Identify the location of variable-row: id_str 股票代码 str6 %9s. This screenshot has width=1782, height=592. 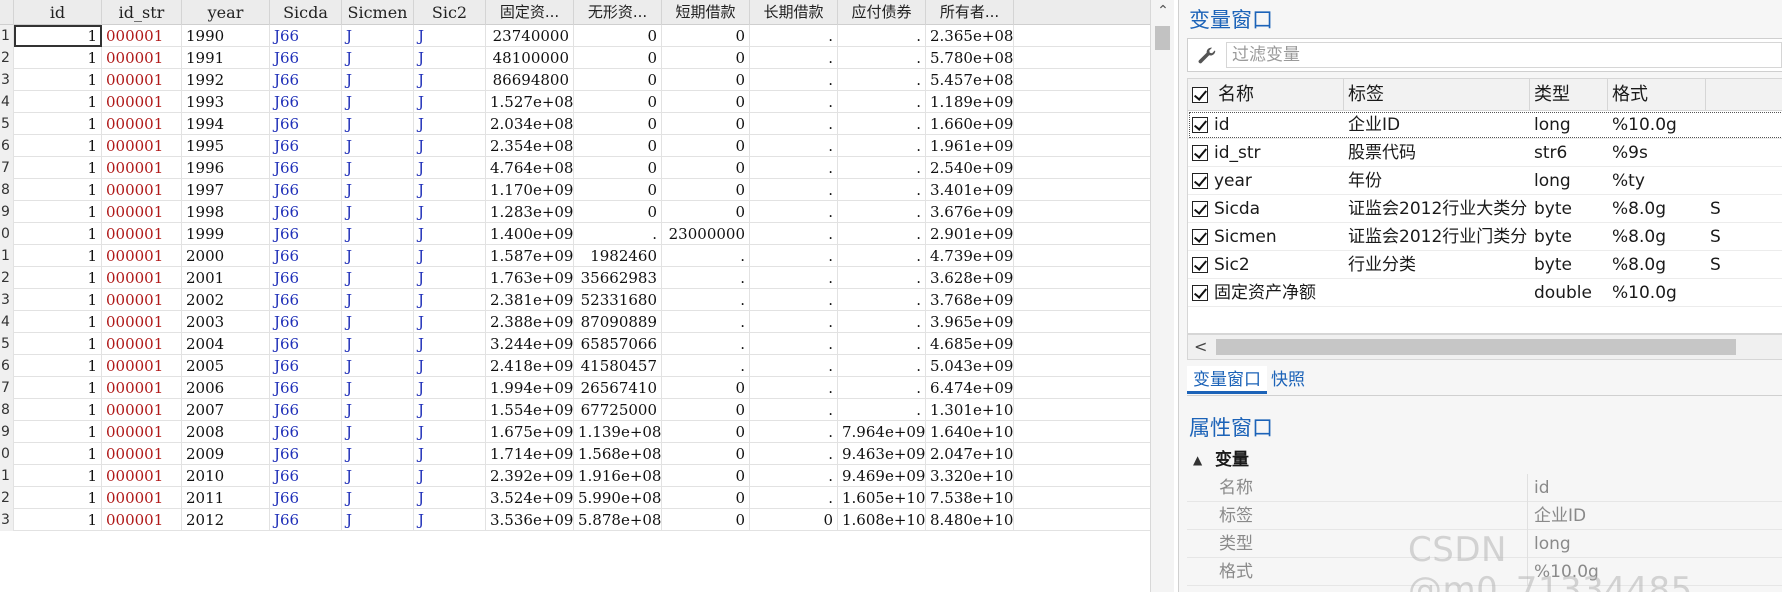
(1485, 153).